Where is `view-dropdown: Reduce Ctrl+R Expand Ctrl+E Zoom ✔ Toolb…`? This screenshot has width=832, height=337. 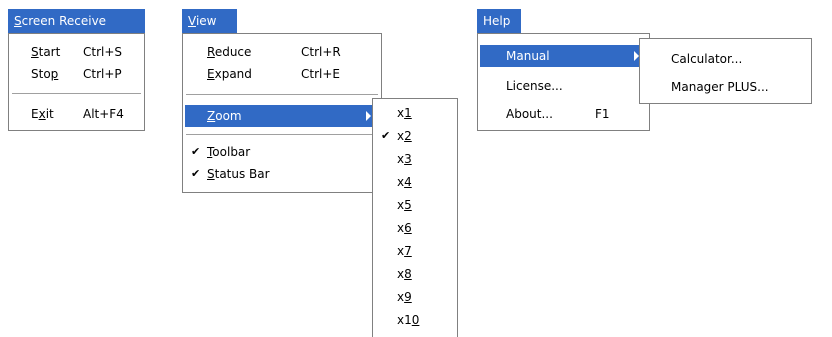
view-dropdown: Reduce Ctrl+R Expand Ctrl+E Zoom ✔ Toolb… is located at coordinates (282, 113).